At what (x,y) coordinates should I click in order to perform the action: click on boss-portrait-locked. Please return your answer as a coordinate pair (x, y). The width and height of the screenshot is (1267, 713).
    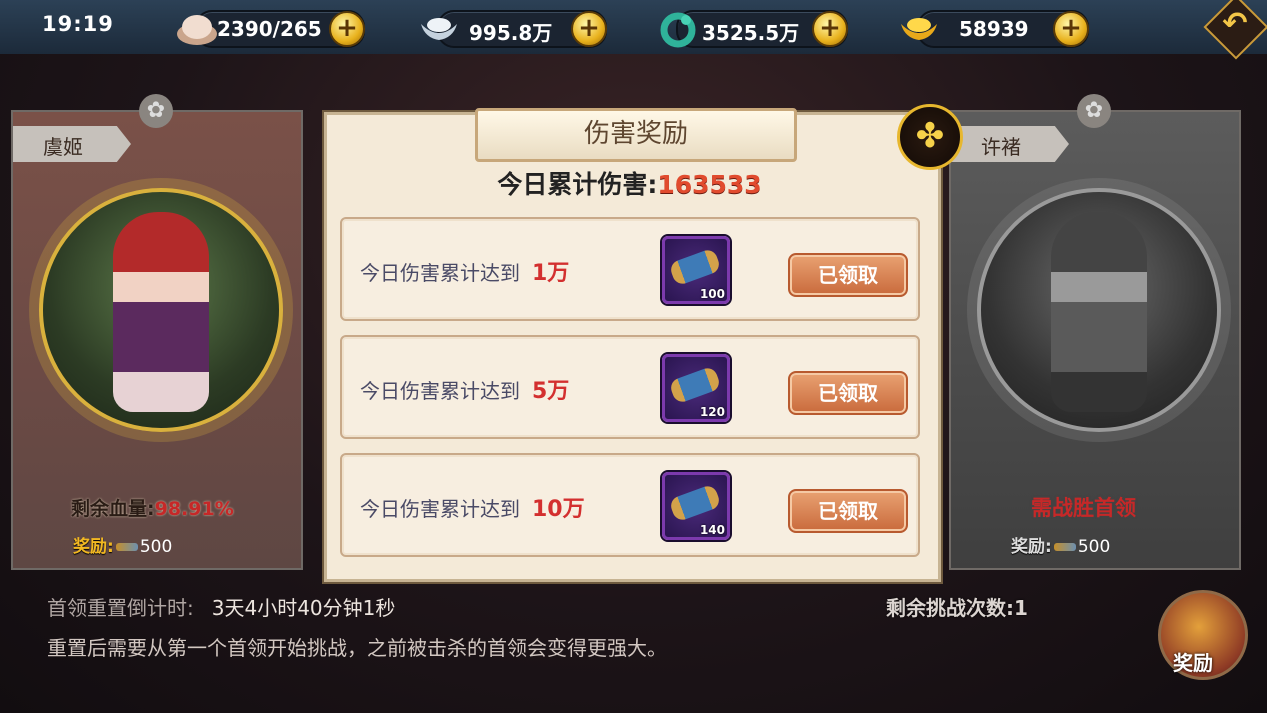
    Looking at the image, I should click on (1099, 310).